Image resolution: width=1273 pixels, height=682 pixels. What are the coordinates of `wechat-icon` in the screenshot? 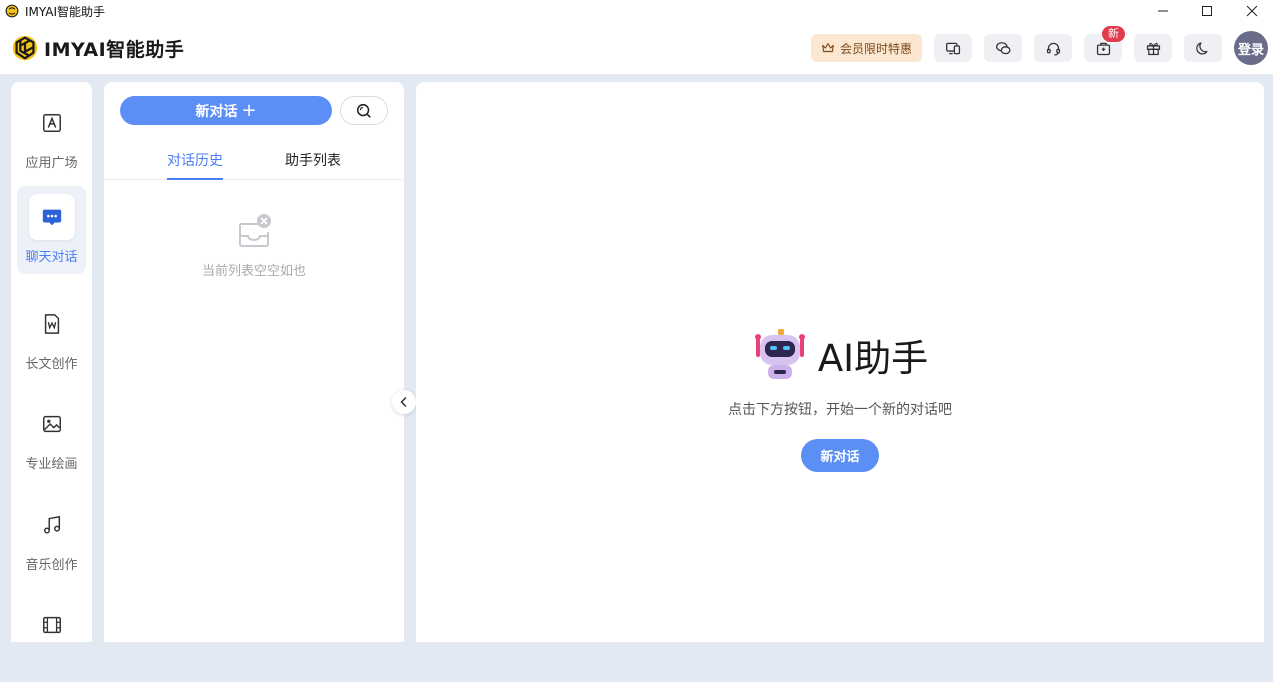 It's located at (1003, 47).